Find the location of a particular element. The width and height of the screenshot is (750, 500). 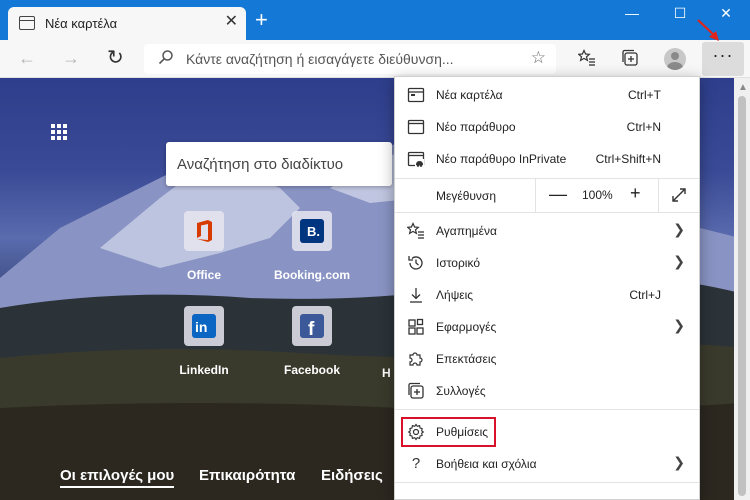

svg-text: B. is located at coordinates (313, 231).